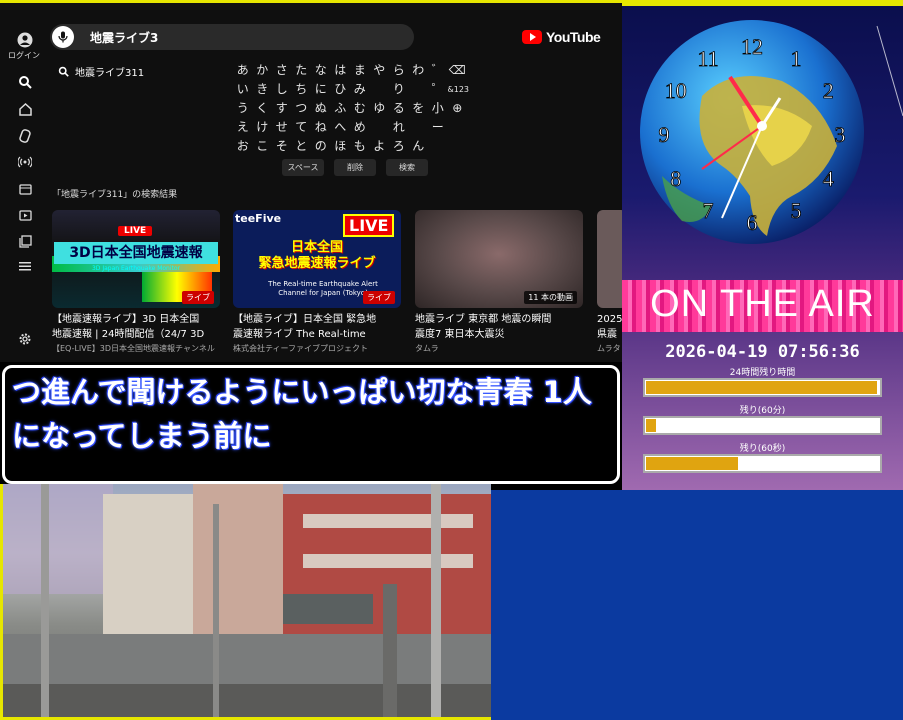 The image size is (903, 720). What do you see at coordinates (438, 108) in the screenshot?
I see `keyboard-key: 小` at bounding box center [438, 108].